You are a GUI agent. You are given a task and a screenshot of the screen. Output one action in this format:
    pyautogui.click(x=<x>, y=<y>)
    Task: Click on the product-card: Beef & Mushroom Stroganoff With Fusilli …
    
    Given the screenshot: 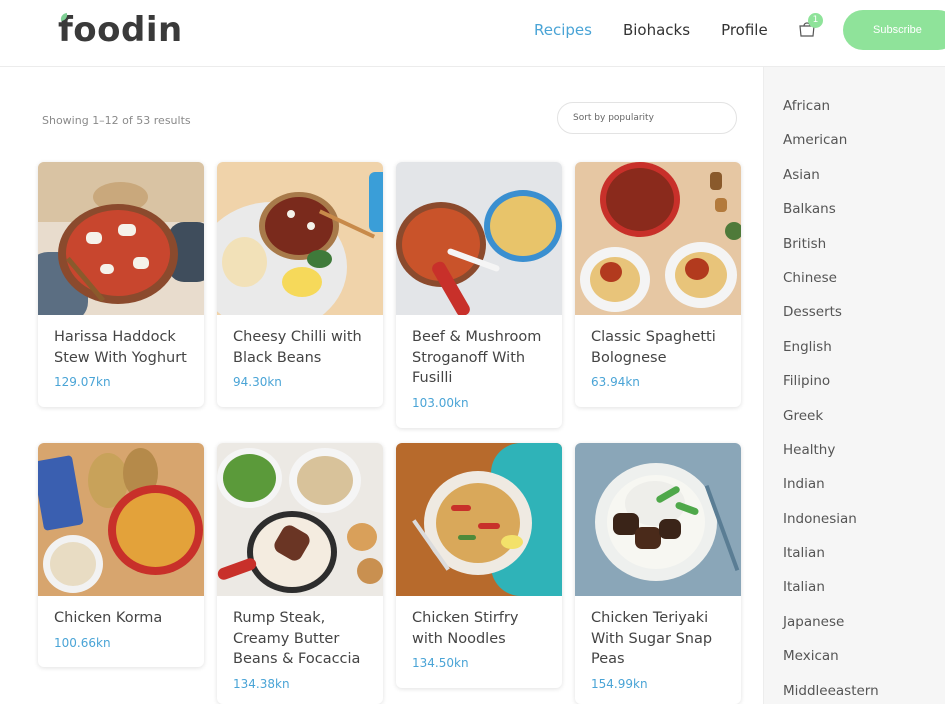 What is the action you would take?
    pyautogui.click(x=479, y=295)
    